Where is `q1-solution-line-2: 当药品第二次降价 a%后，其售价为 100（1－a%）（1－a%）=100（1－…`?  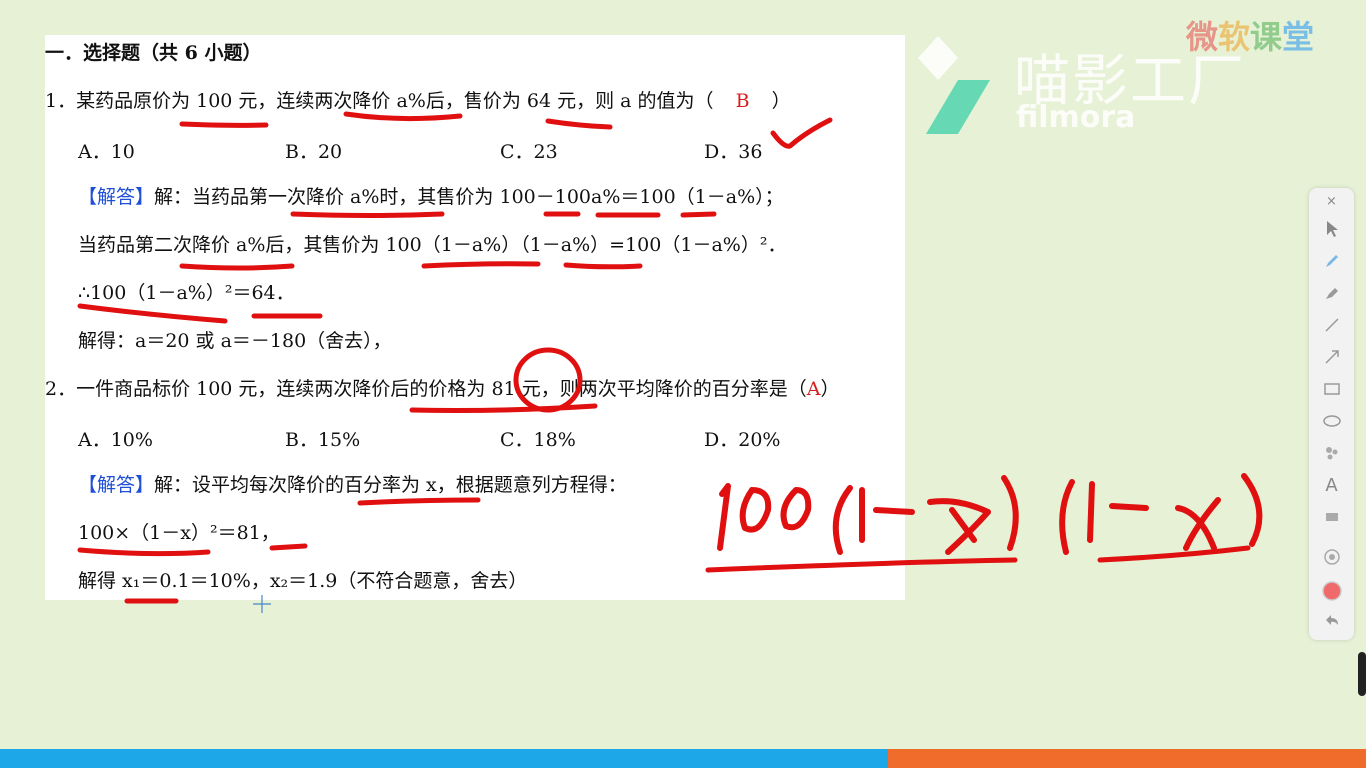 q1-solution-line-2: 当药品第二次降价 a%后，其售价为 100（1－a%）（1－a%）=100（1－… is located at coordinates (432, 245).